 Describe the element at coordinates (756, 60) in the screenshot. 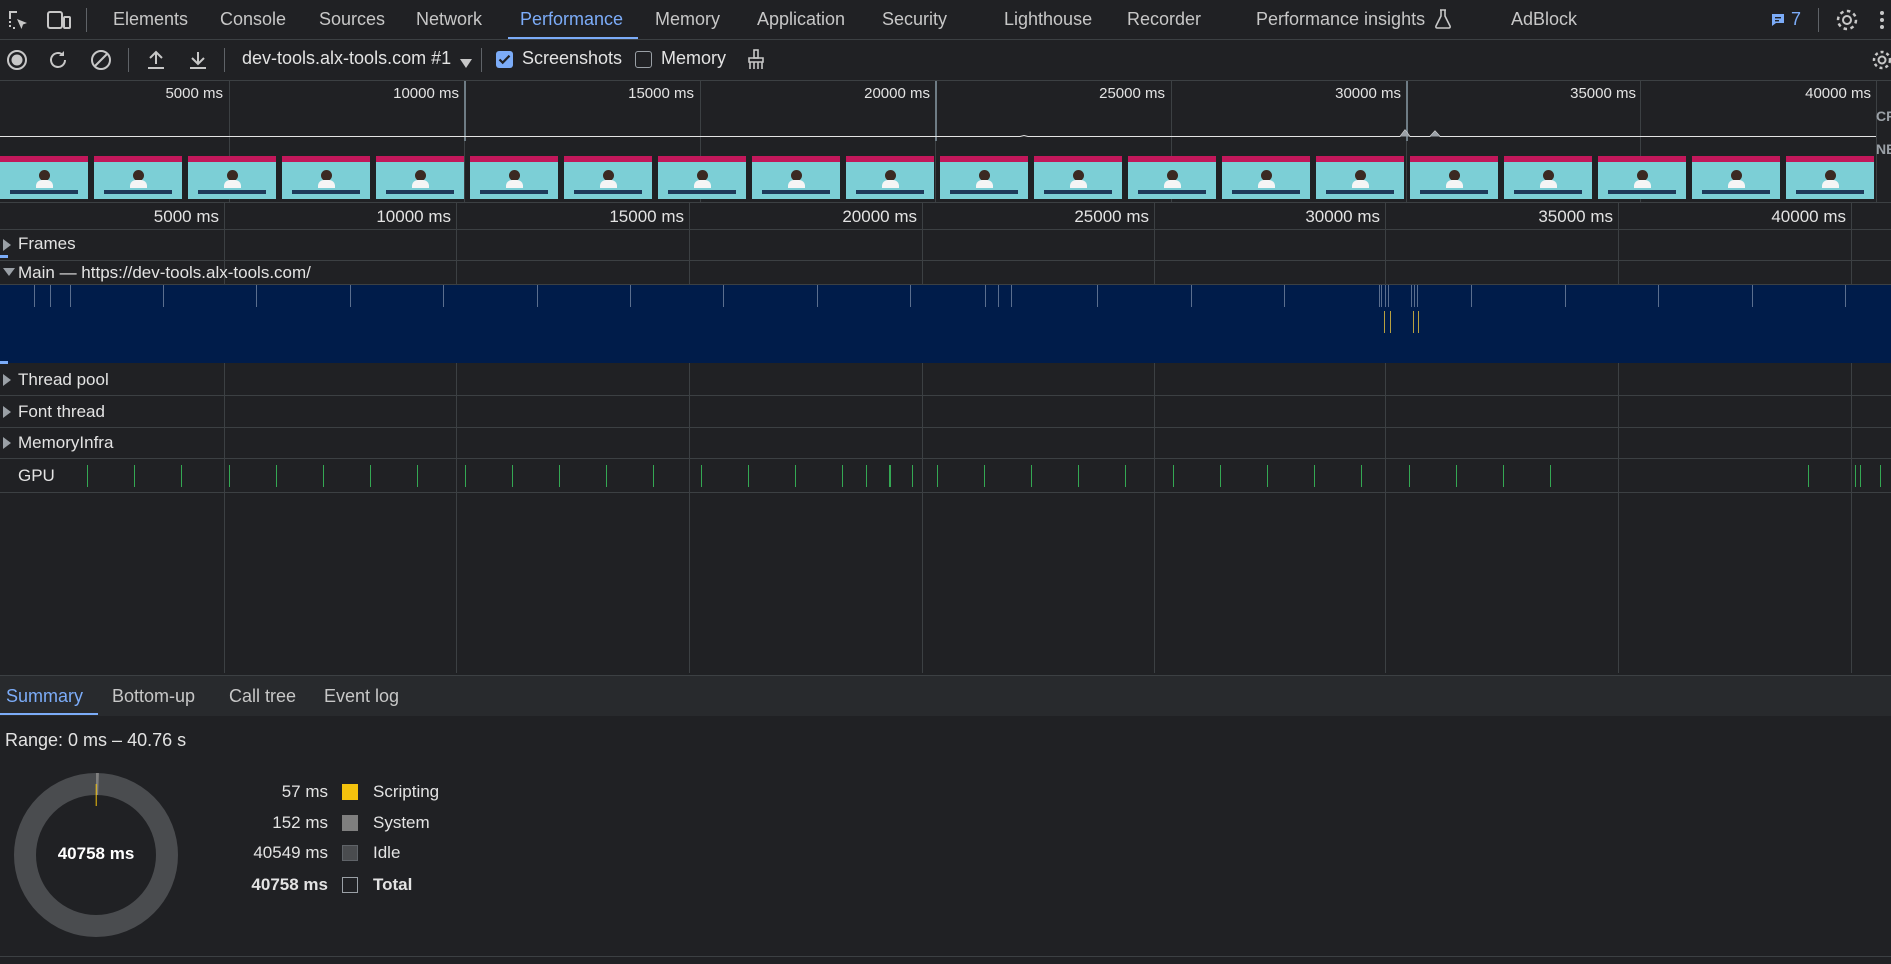

I see `collect-garbage-icon` at that location.